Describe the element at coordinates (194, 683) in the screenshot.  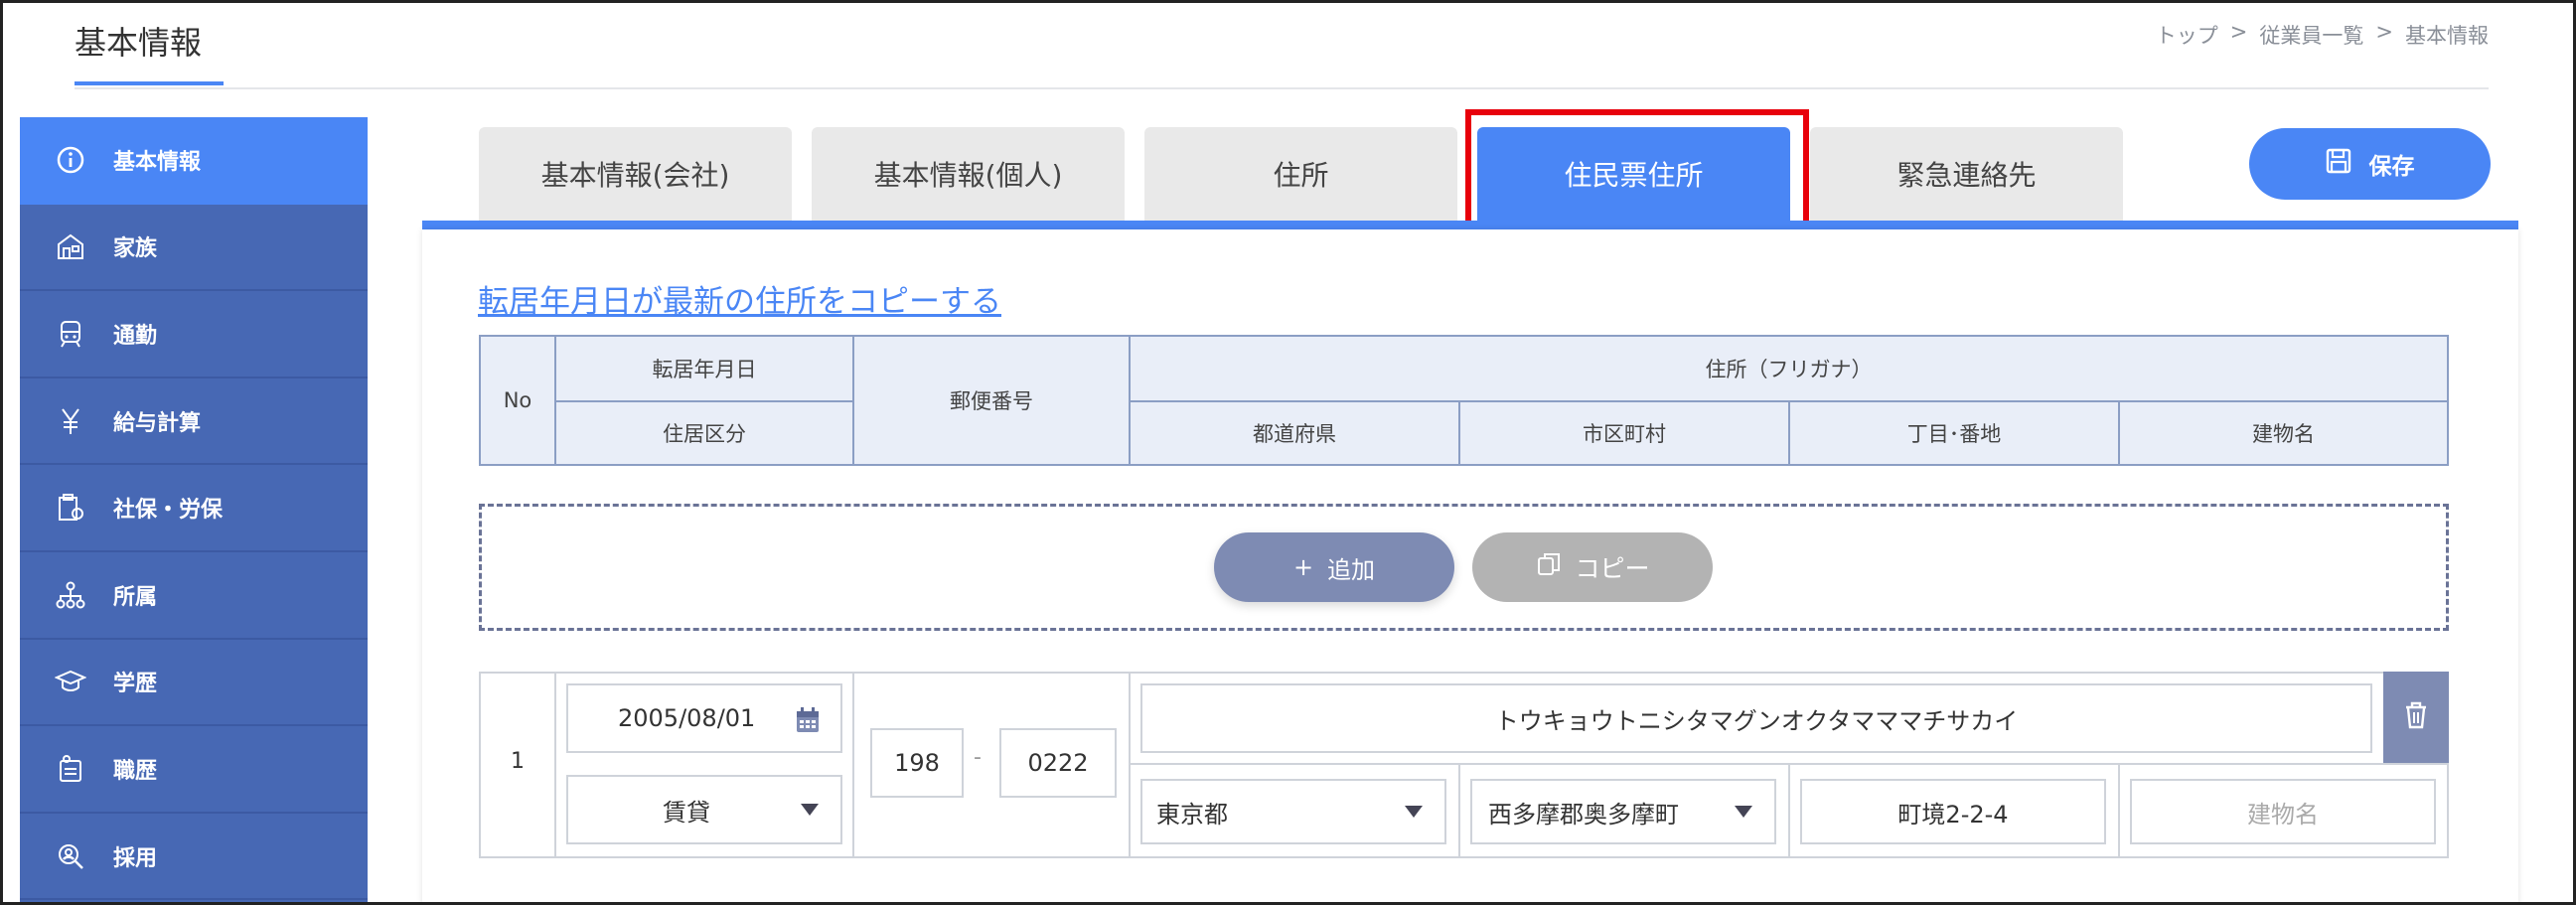
I see `sidebar-item-education: 学歴` at that location.